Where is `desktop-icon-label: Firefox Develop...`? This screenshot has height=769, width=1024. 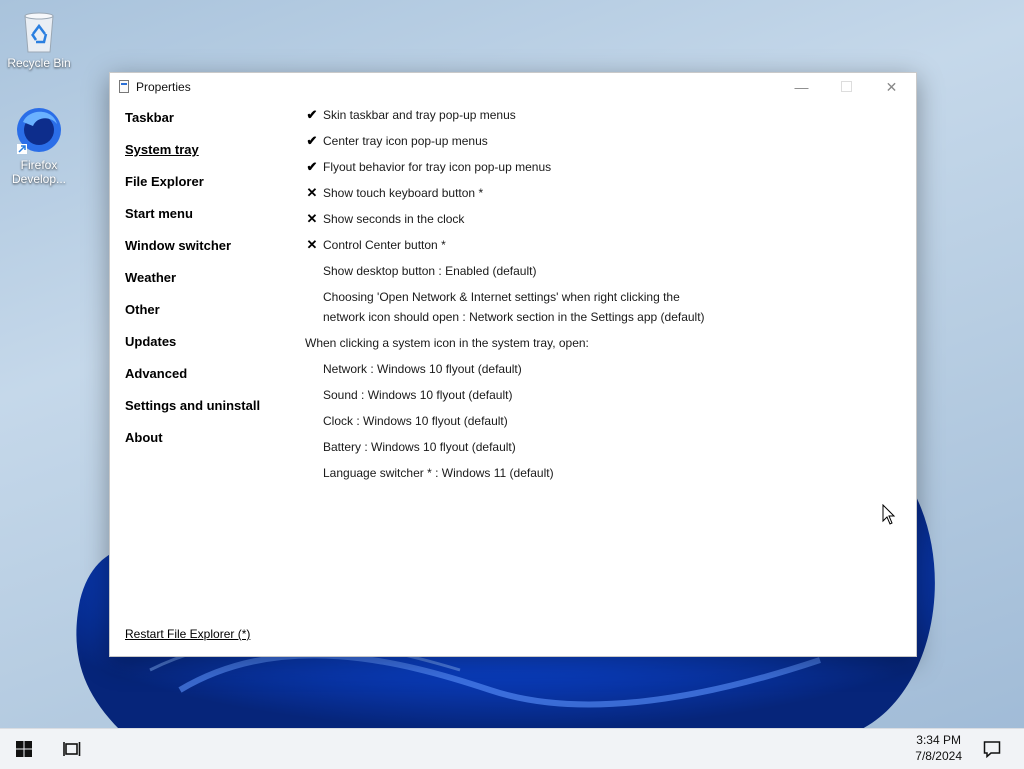 desktop-icon-label: Firefox Develop... is located at coordinates (39, 172).